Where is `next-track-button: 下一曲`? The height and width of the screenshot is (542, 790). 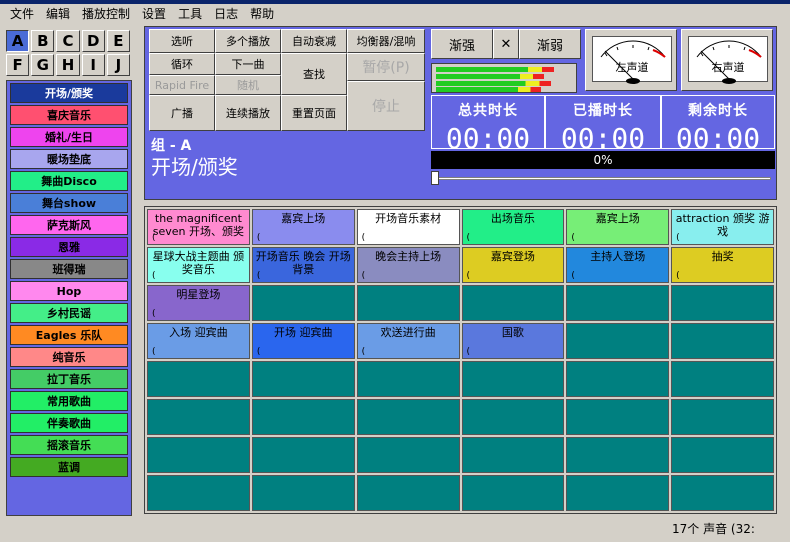 next-track-button: 下一曲 is located at coordinates (248, 64).